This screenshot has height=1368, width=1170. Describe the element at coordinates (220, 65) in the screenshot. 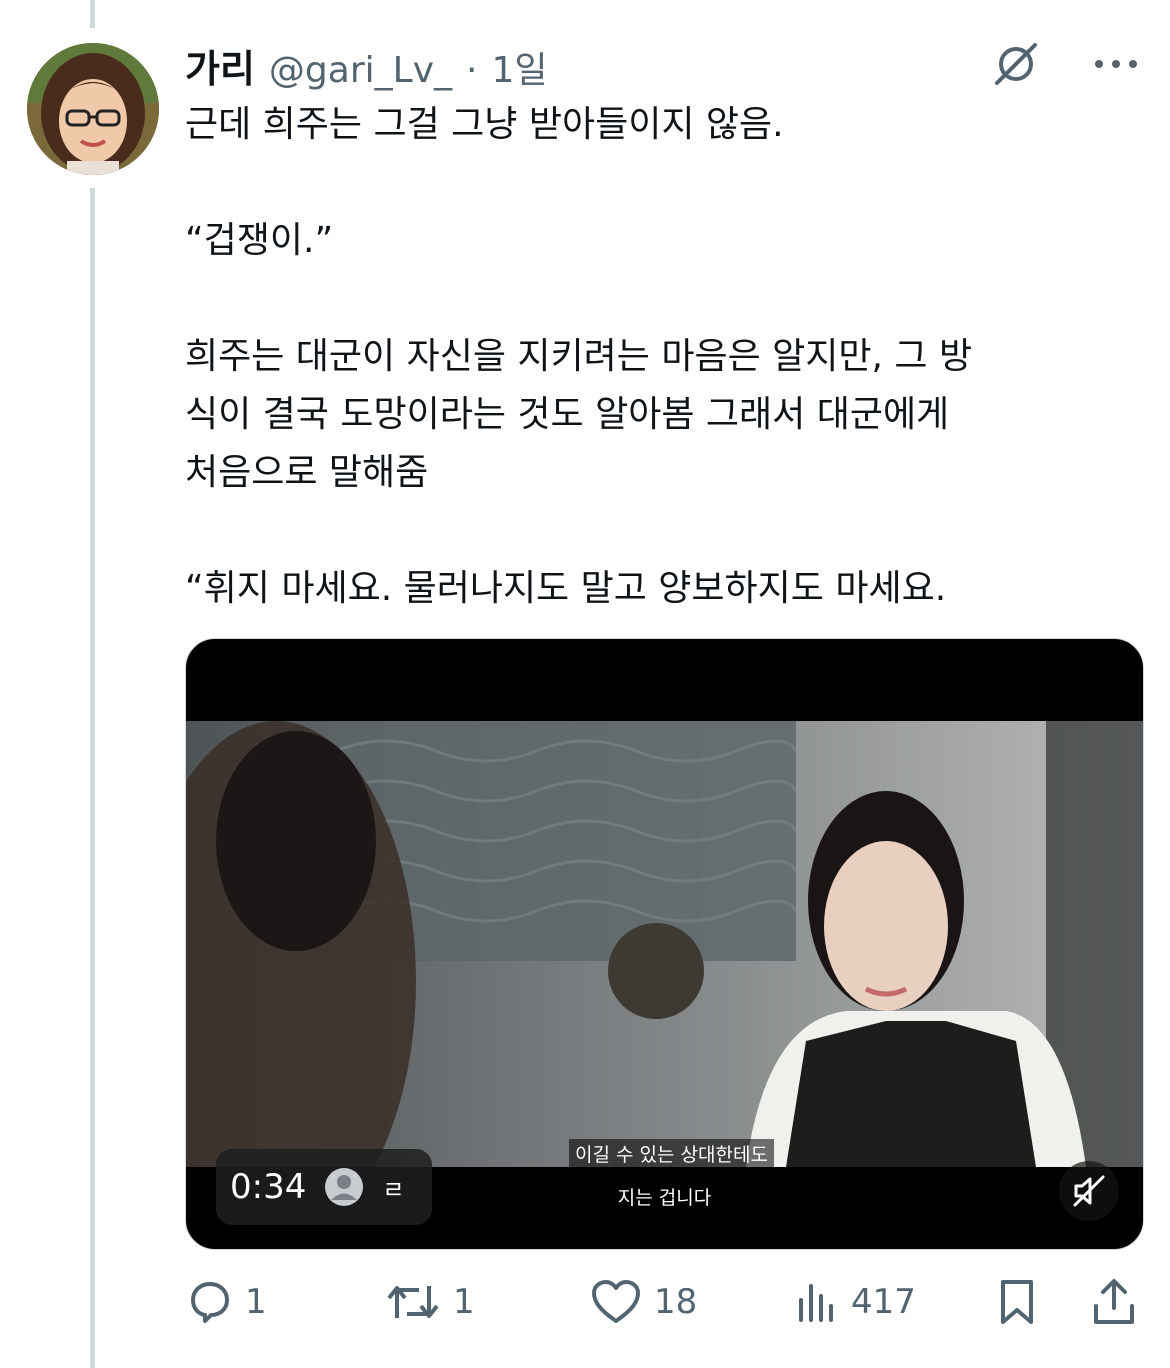

I see `author-name: 가리` at that location.